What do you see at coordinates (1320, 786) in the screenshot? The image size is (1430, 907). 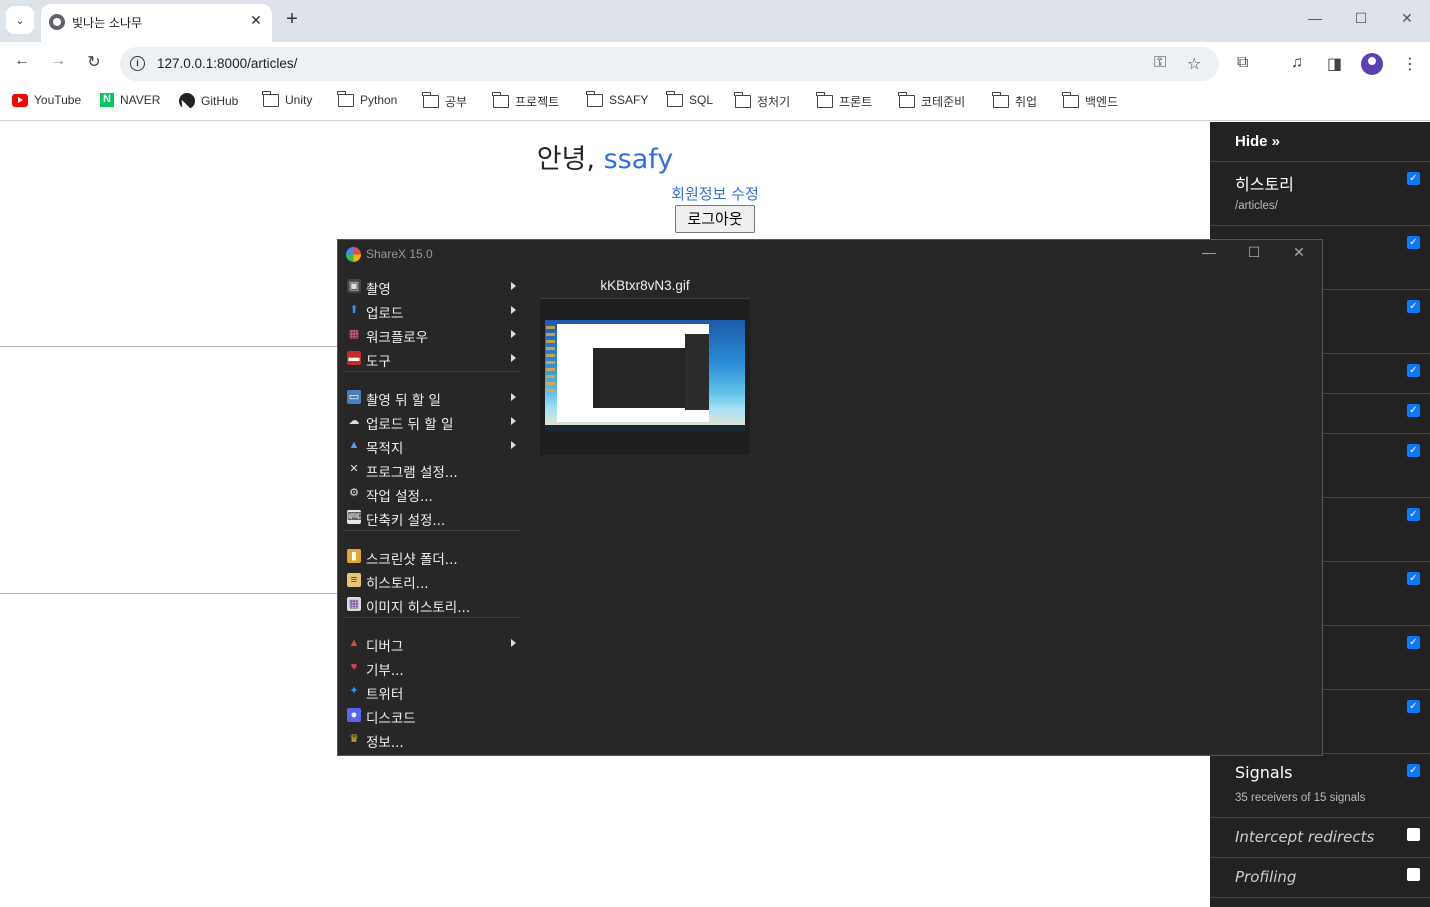 I see `djdt-panel-row: Signals 35 receivers of 15 signals ✓` at bounding box center [1320, 786].